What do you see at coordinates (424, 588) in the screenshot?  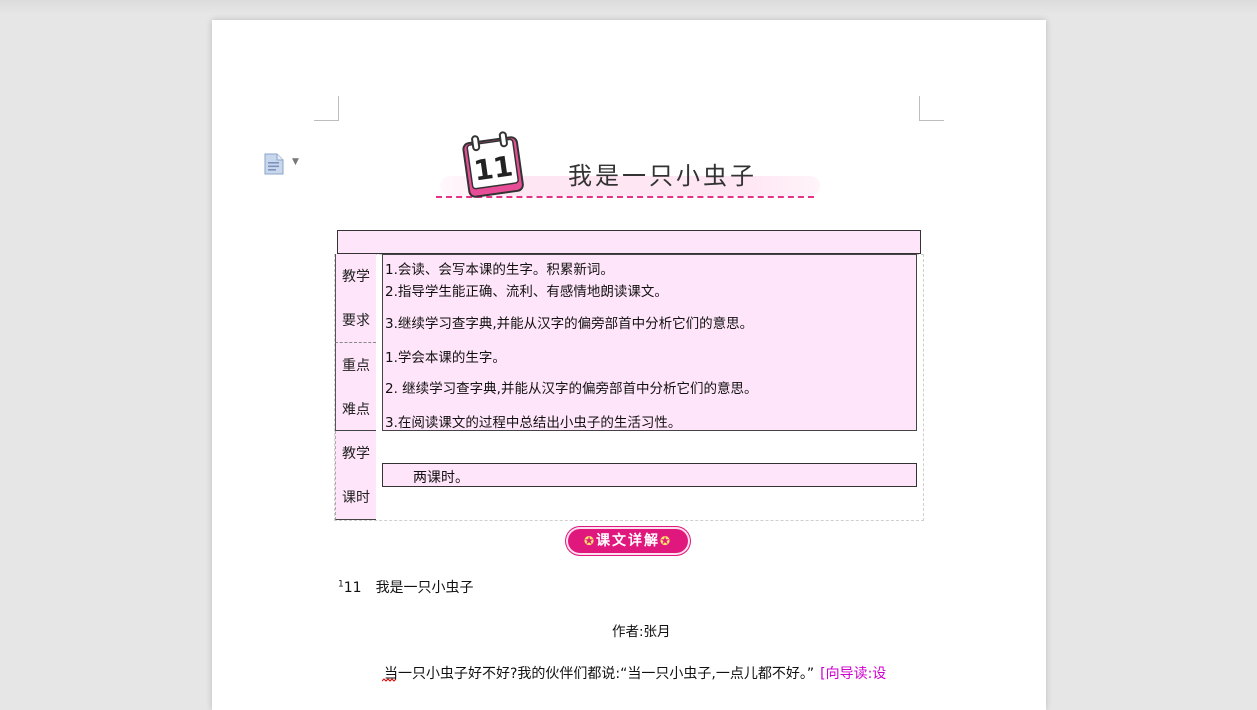 I see `lesson-heading-title: 我是一只小虫子` at bounding box center [424, 588].